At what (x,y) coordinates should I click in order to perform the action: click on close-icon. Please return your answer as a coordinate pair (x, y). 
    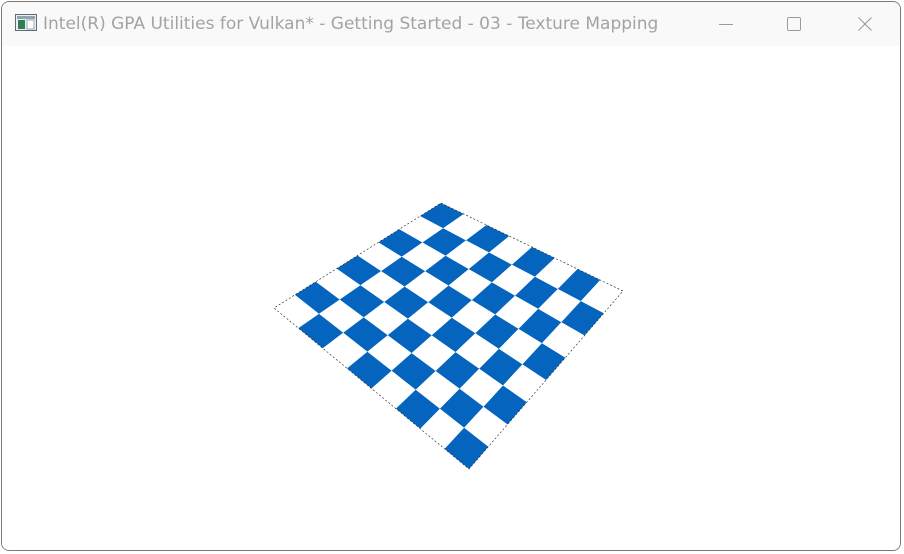
    Looking at the image, I should click on (865, 24).